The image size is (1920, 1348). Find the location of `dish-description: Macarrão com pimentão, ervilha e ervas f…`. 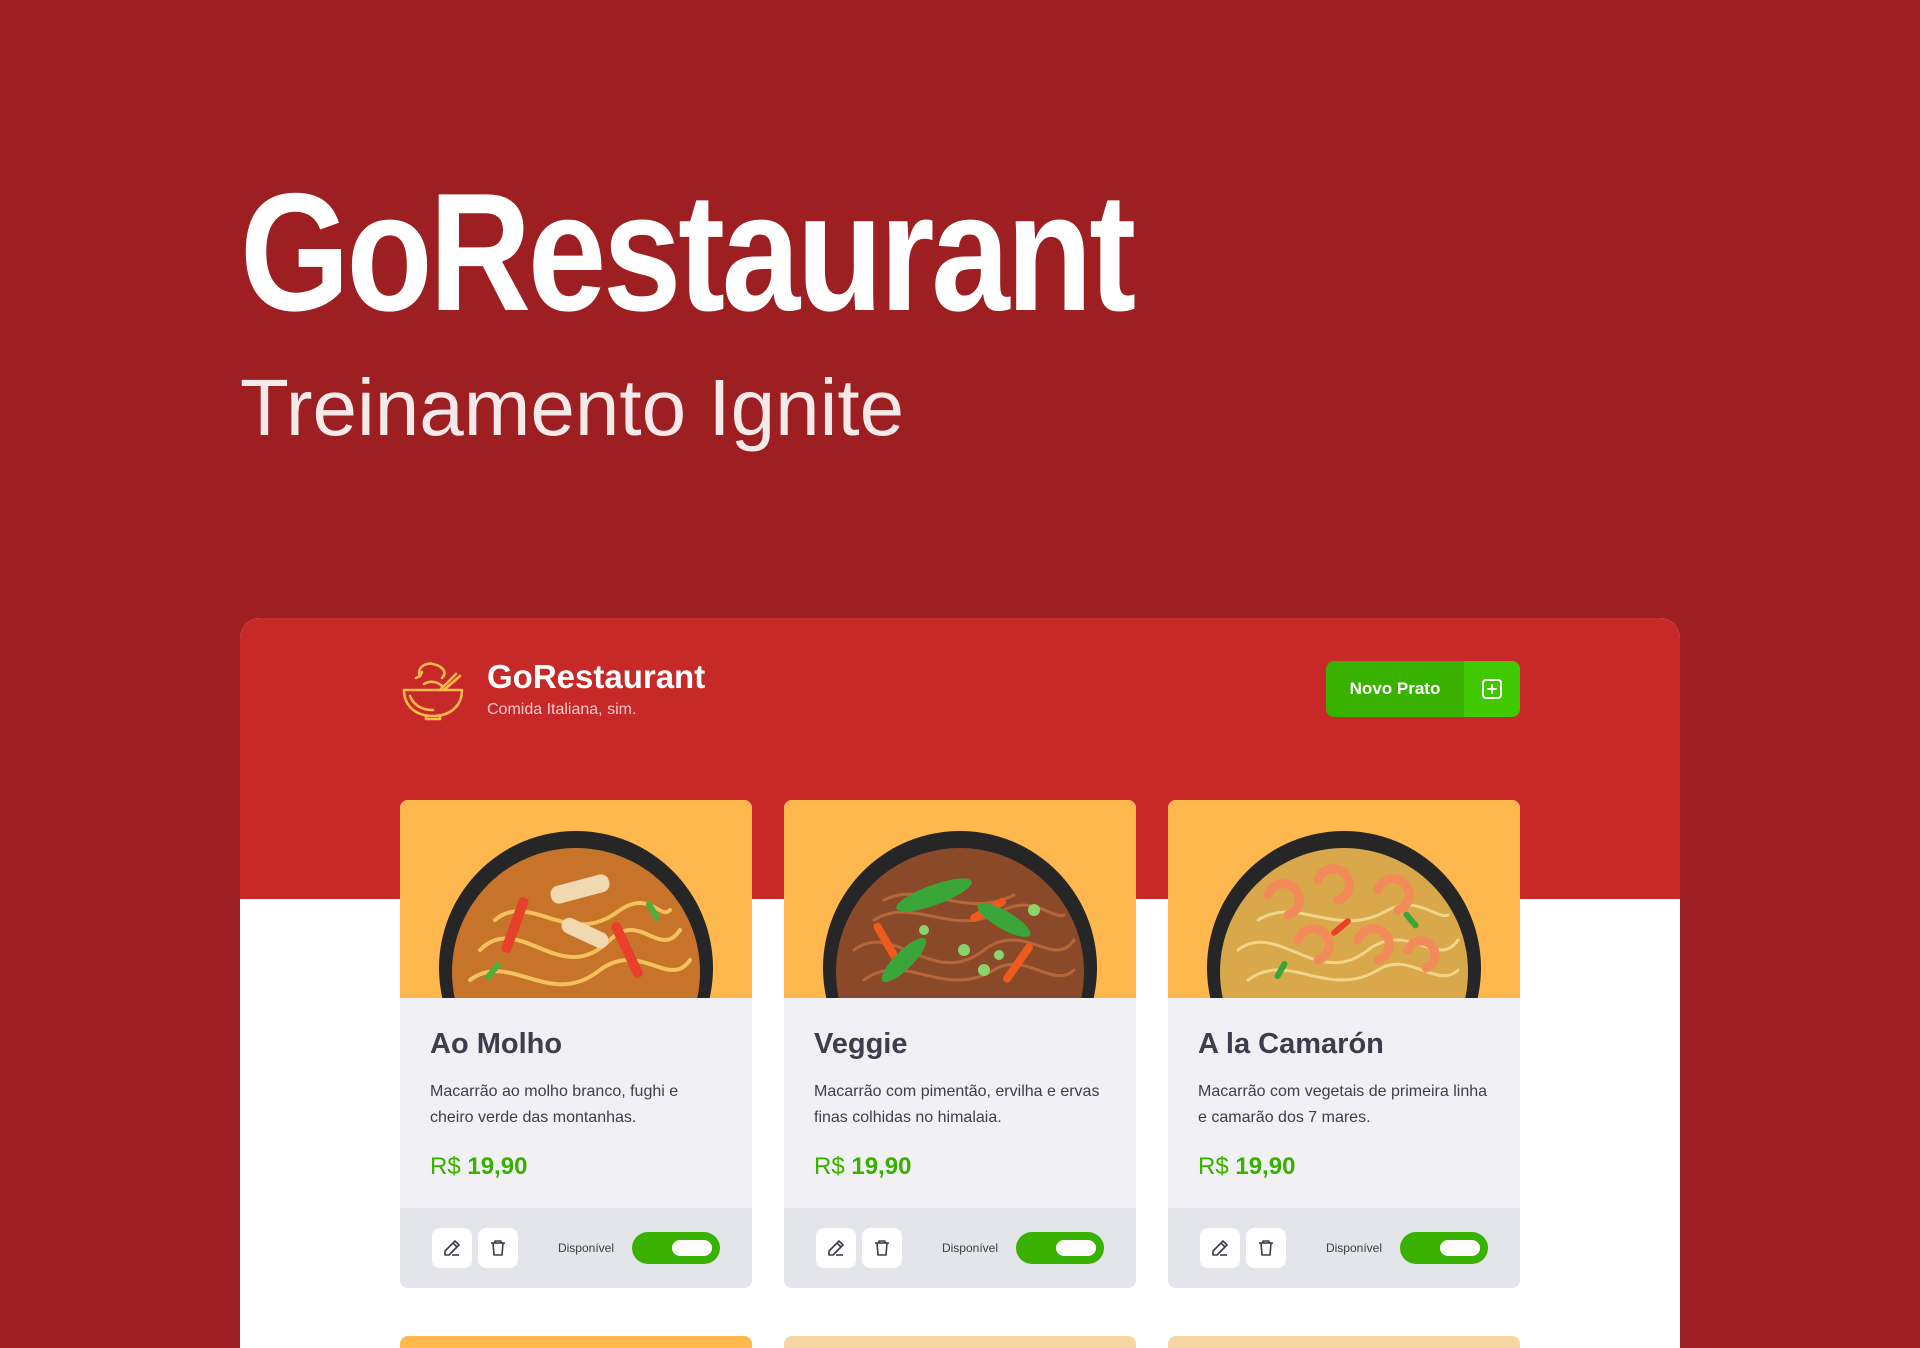

dish-description: Macarrão com pimentão, ervilha e ervas f… is located at coordinates (957, 1104).